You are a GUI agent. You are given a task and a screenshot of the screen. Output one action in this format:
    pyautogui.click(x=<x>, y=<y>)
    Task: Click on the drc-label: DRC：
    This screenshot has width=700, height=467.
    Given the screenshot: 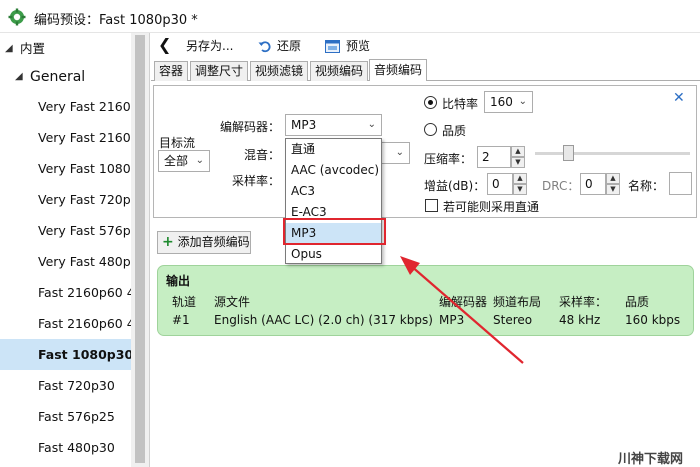 What is the action you would take?
    pyautogui.click(x=561, y=186)
    